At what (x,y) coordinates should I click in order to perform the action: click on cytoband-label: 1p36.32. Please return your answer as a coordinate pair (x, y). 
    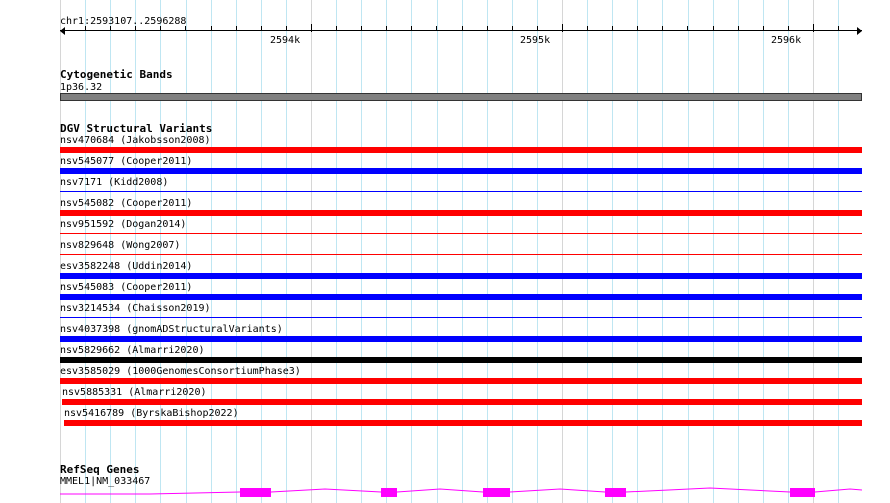
    Looking at the image, I should click on (81, 87).